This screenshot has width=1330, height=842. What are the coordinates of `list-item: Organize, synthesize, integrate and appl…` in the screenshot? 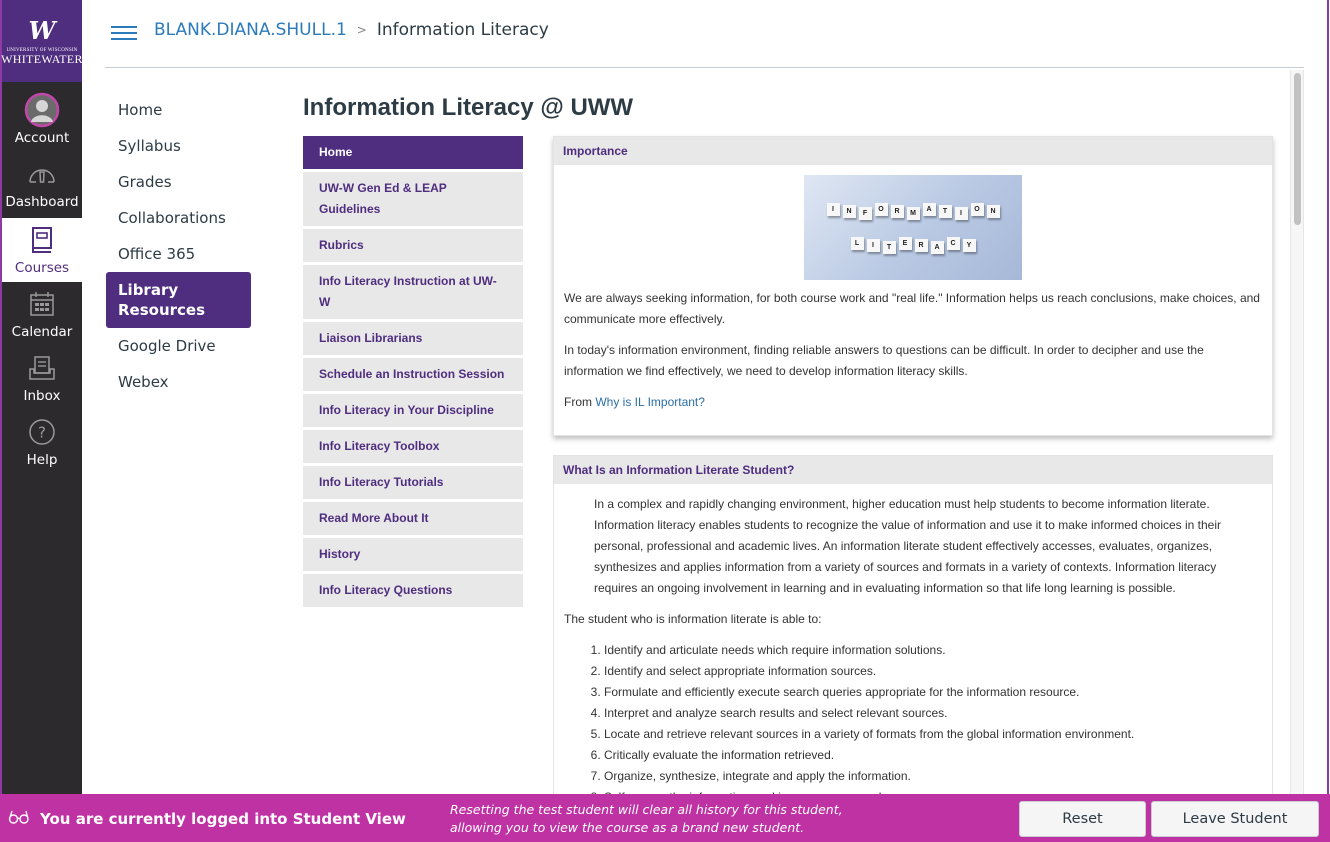 It's located at (933, 776).